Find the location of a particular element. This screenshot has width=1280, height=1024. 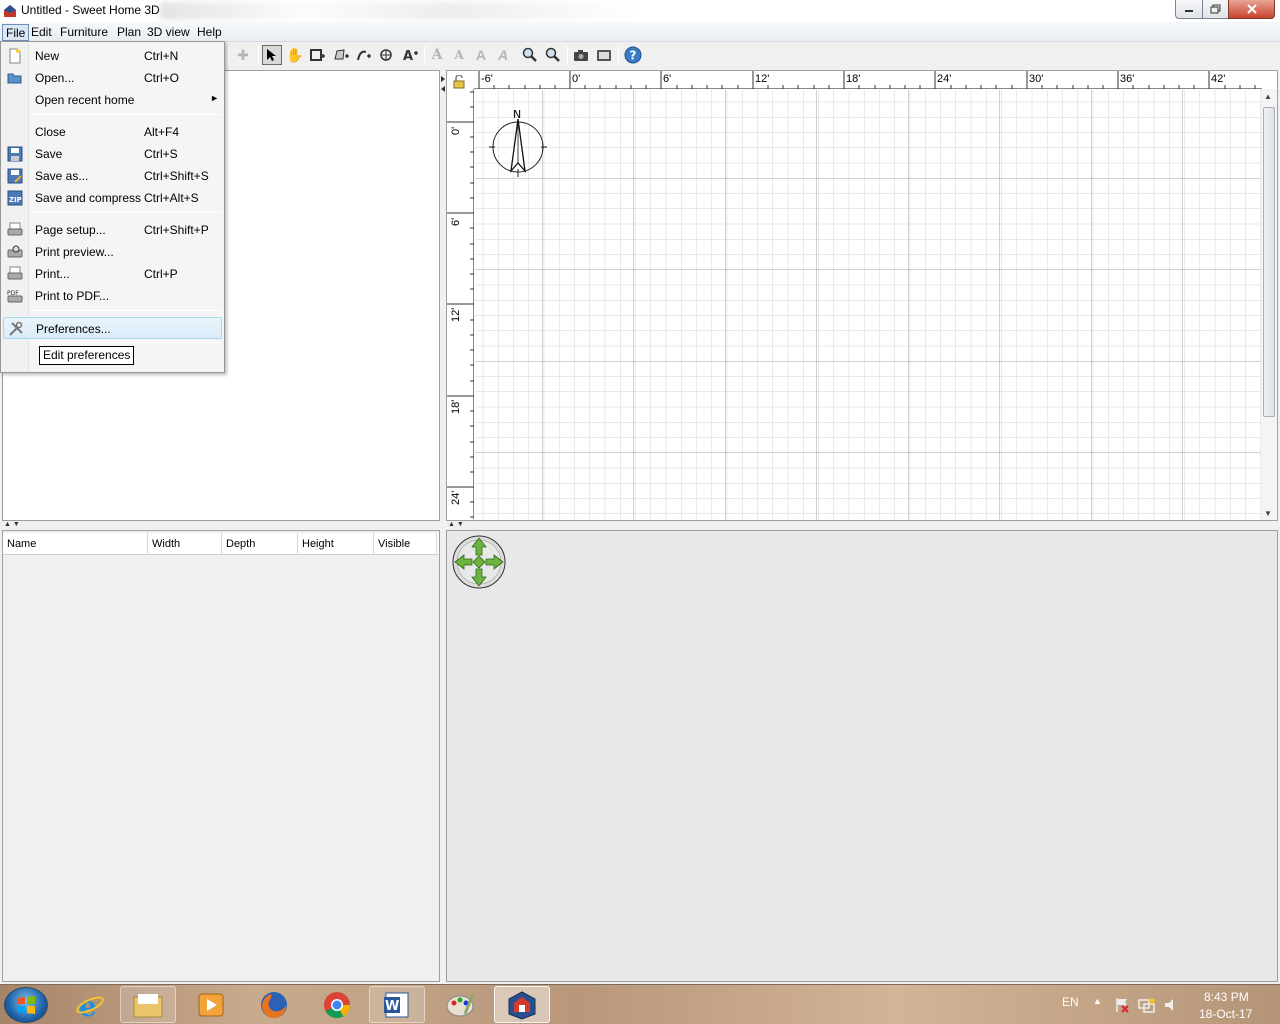

menu-file: File is located at coordinates (16, 32).